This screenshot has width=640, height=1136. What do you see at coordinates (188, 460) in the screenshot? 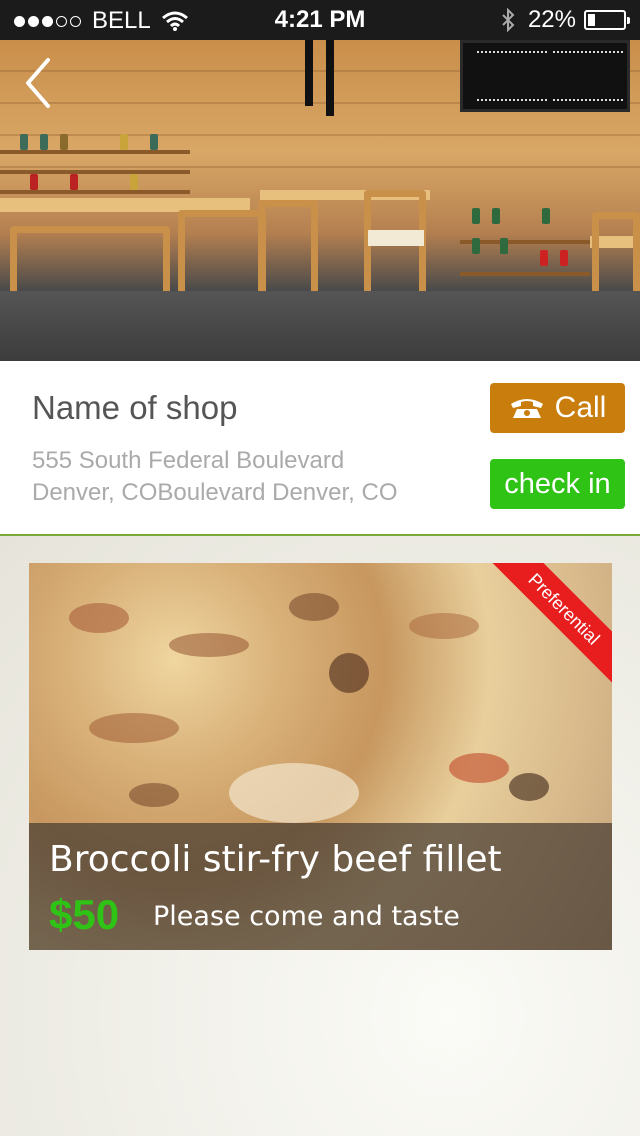
I see `address-line-1: 555 South Federal Boulevard` at bounding box center [188, 460].